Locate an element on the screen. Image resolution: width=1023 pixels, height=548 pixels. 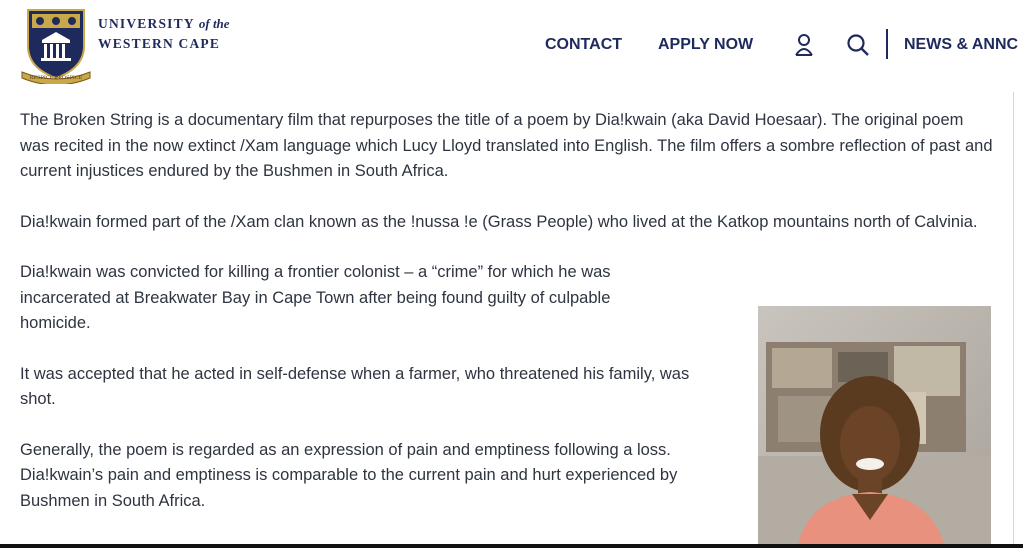
university-name: UNIVERSITY of the WESTERN CAPE is located at coordinates (164, 34).